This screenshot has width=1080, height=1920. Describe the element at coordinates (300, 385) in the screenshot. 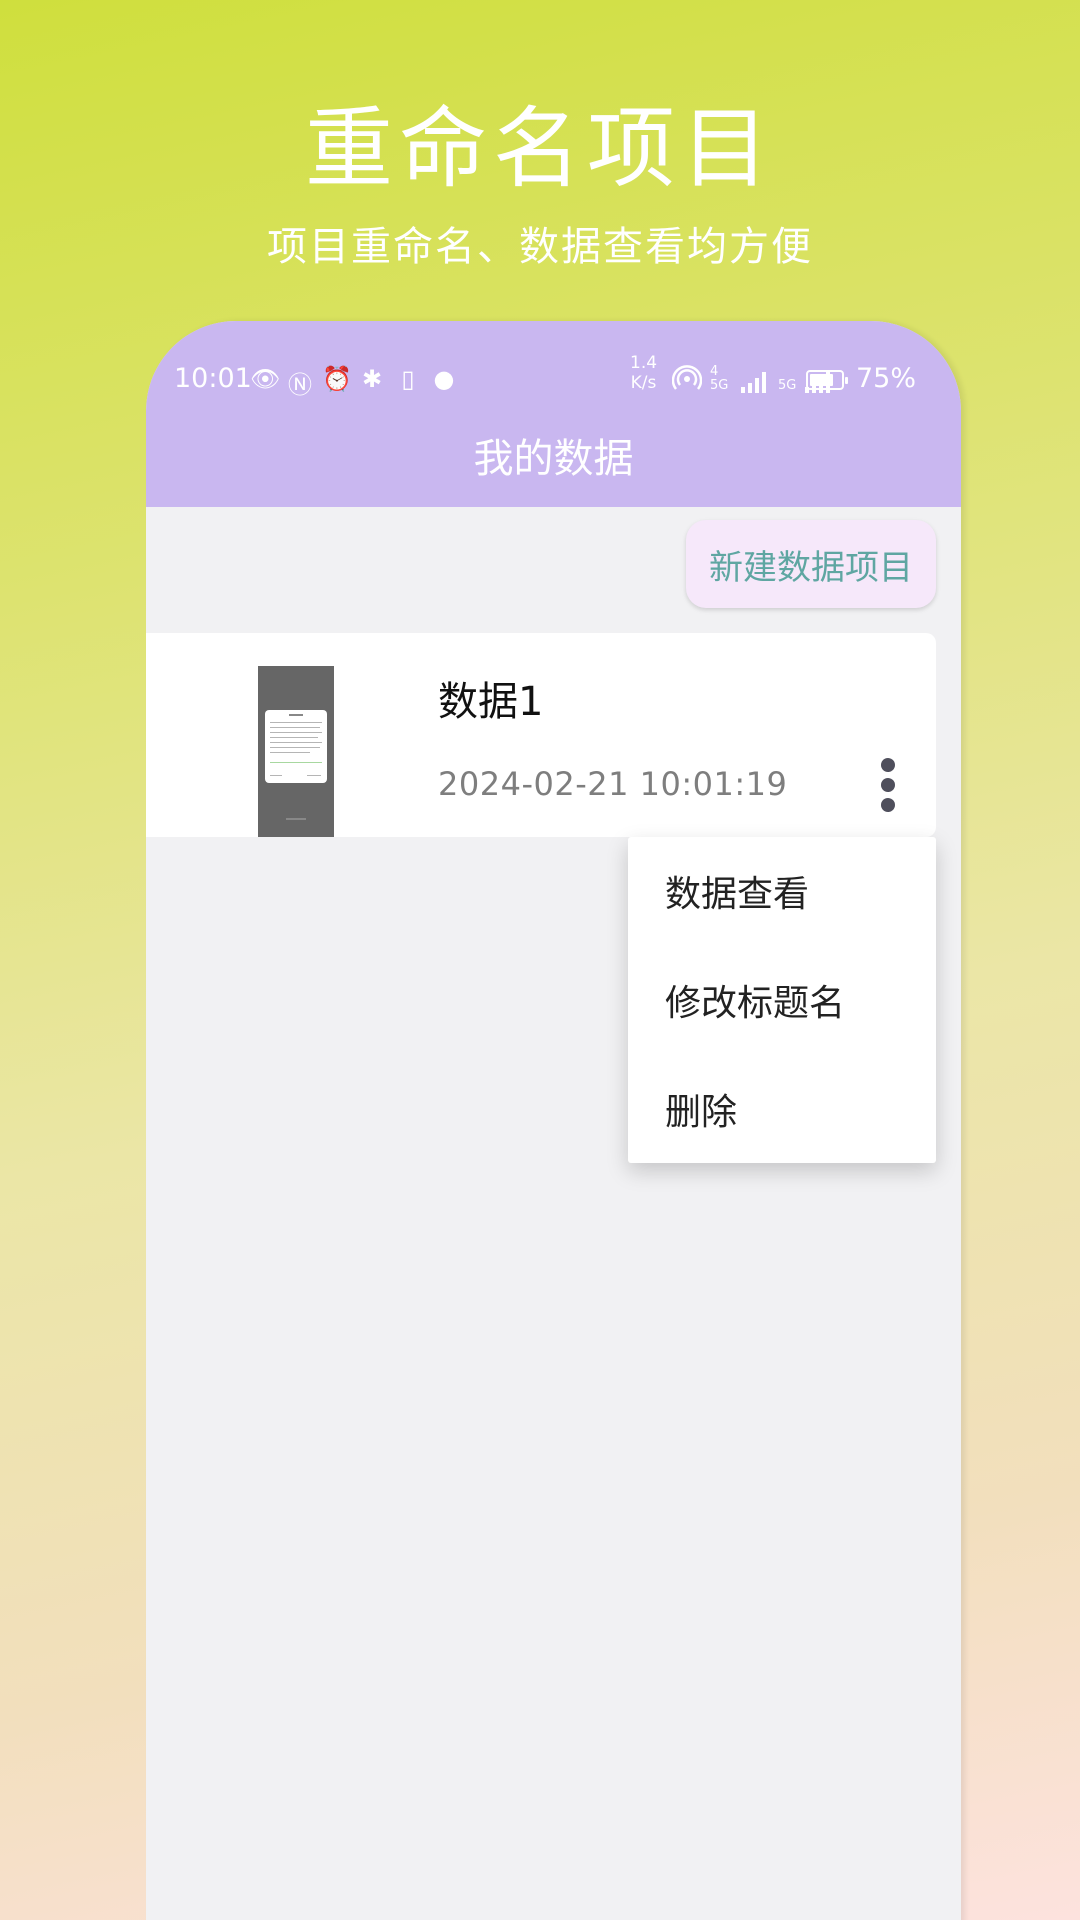

I see `nfc-icon: Ⓝ` at that location.